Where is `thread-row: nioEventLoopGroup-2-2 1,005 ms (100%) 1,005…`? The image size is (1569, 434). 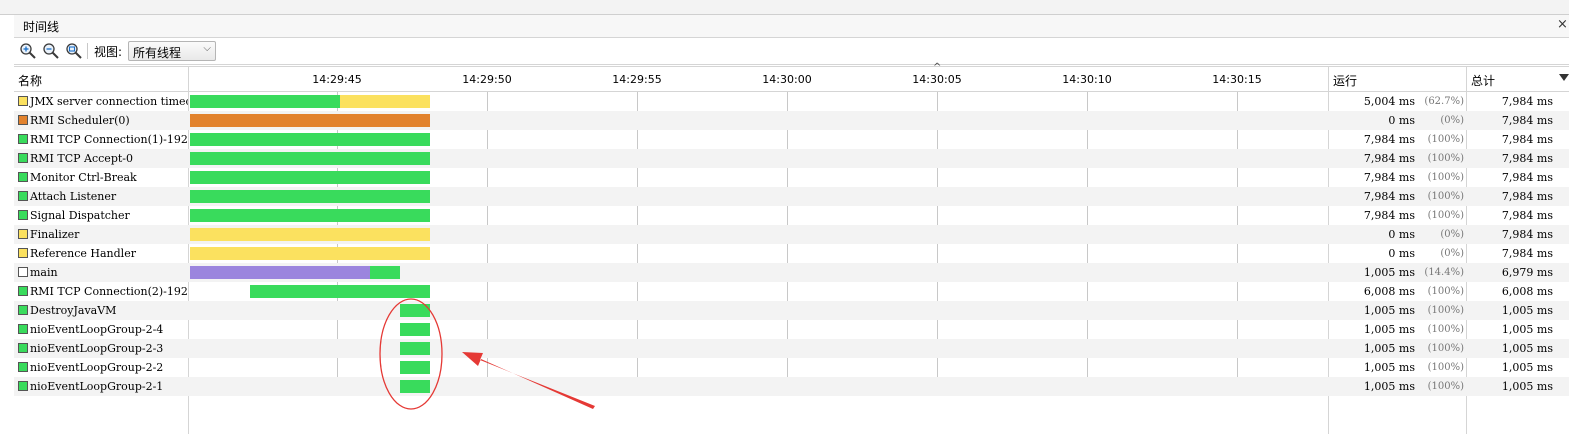
thread-row: nioEventLoopGroup-2-2 1,005 ms (100%) 1,005… is located at coordinates (791, 367).